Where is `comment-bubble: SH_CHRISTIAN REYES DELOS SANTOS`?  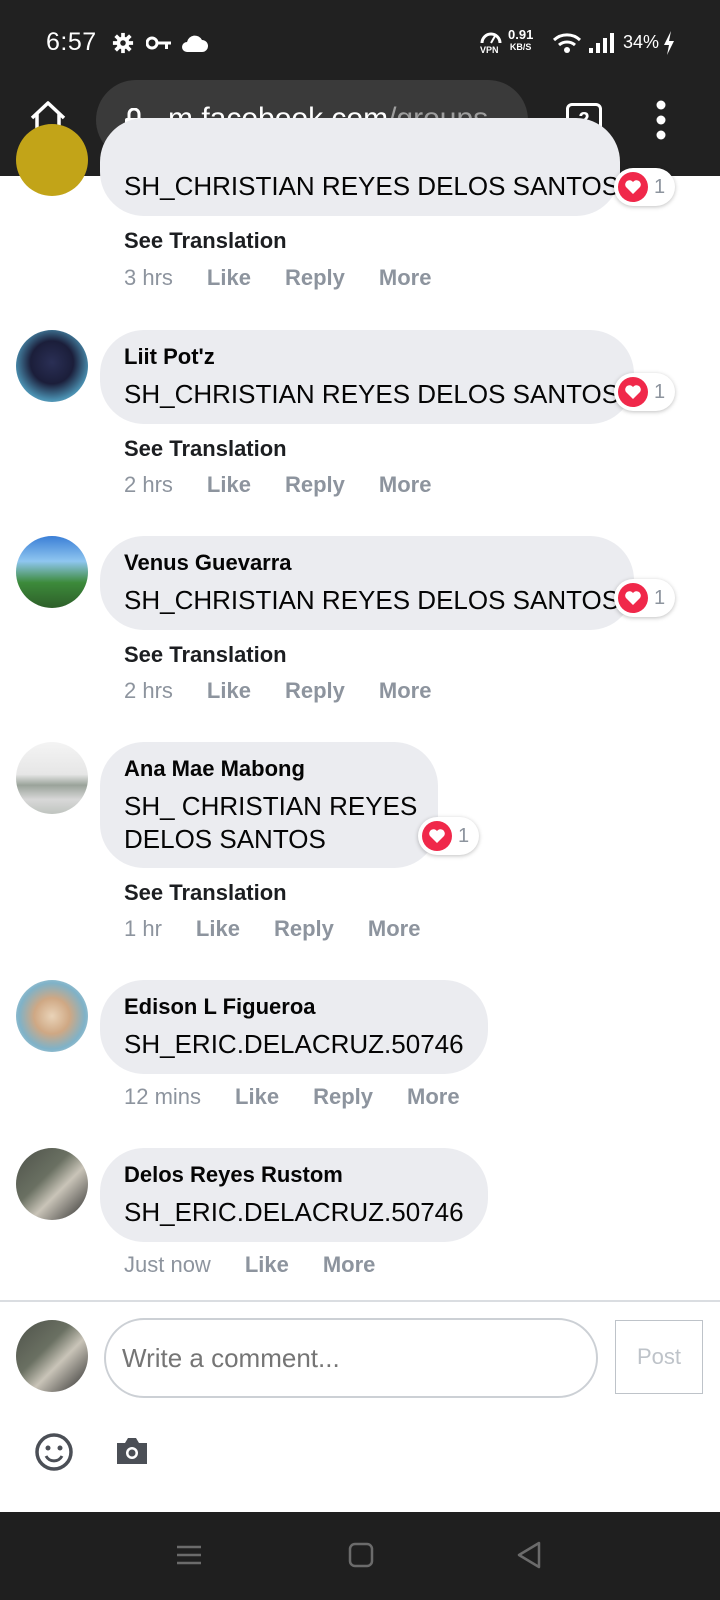
comment-bubble: SH_CHRISTIAN REYES DELOS SANTOS is located at coordinates (360, 167).